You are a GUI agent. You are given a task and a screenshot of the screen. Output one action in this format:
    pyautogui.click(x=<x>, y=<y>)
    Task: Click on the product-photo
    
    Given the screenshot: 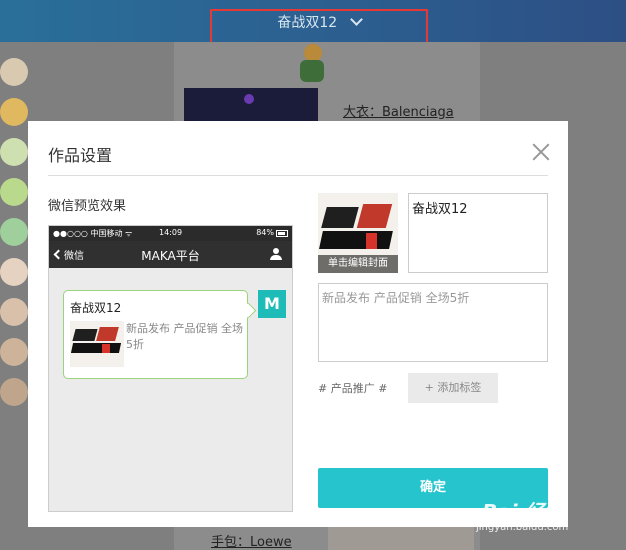 What is the action you would take?
    pyautogui.click(x=251, y=105)
    